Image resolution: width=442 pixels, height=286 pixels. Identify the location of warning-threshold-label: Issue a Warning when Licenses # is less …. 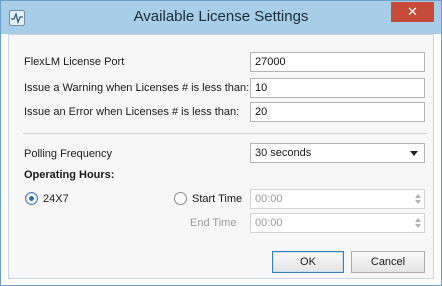
(137, 88).